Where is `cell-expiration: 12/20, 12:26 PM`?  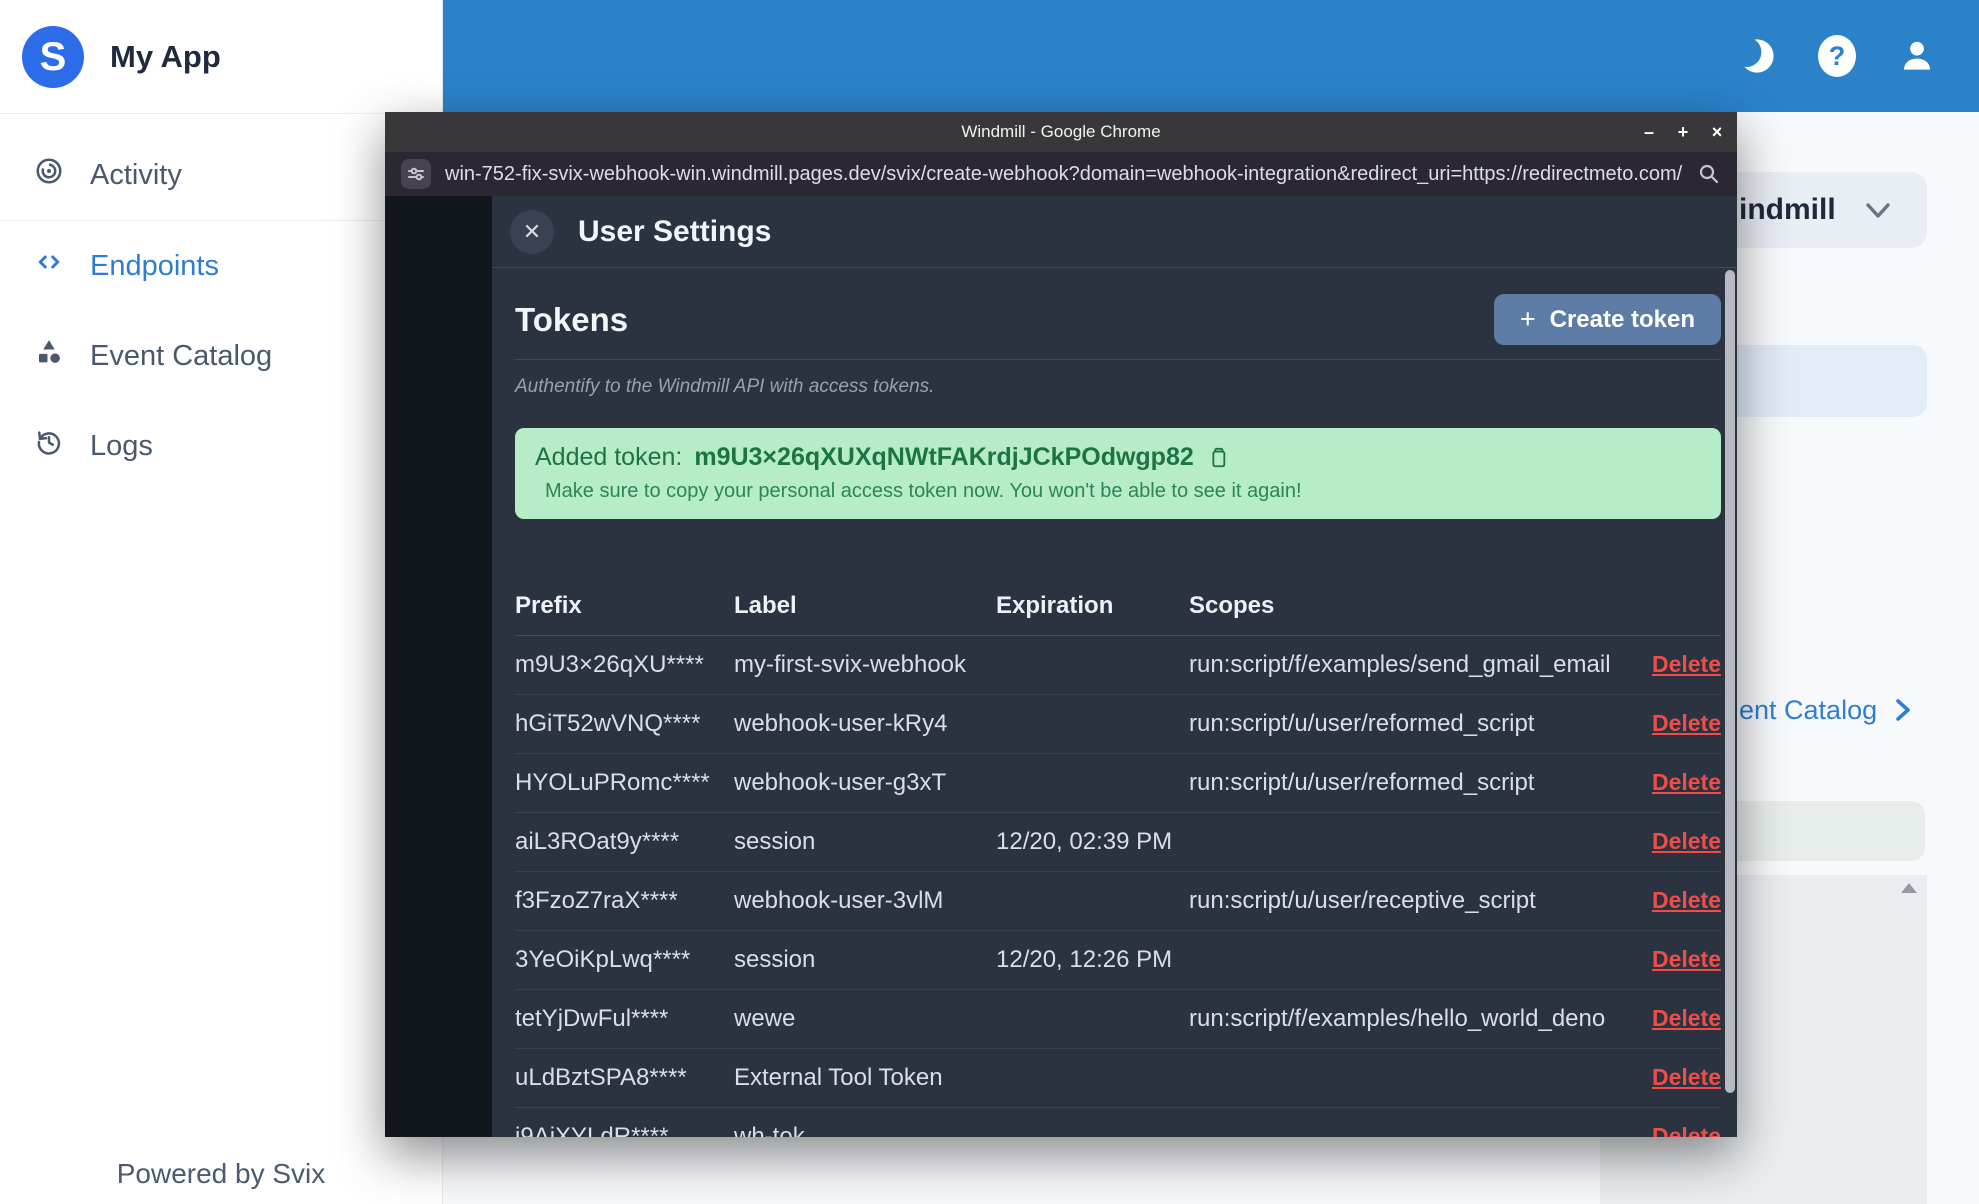 cell-expiration: 12/20, 12:26 PM is located at coordinates (1084, 959).